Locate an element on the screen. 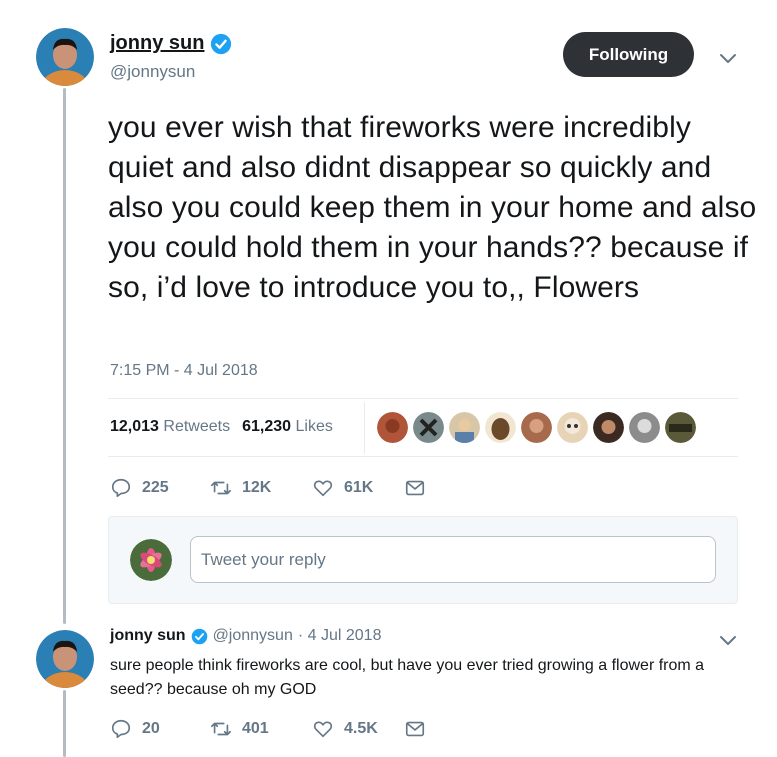 This screenshot has height=757, width=777. retweets-stat: 12,013 Retweets is located at coordinates (170, 427).